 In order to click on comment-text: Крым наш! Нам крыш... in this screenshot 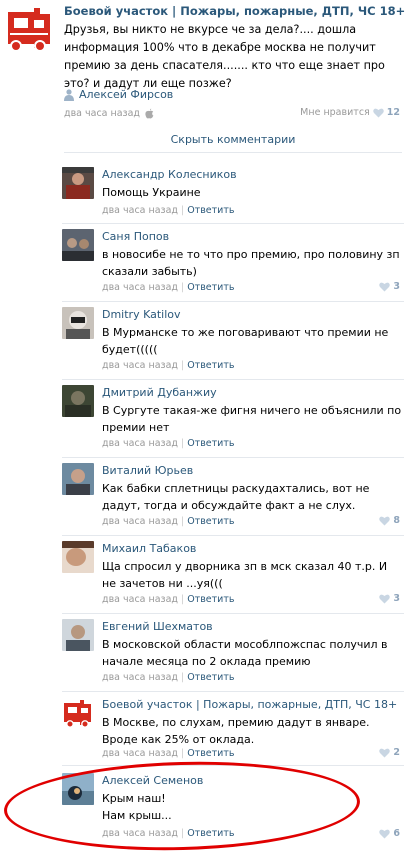, I will do `click(137, 807)`.